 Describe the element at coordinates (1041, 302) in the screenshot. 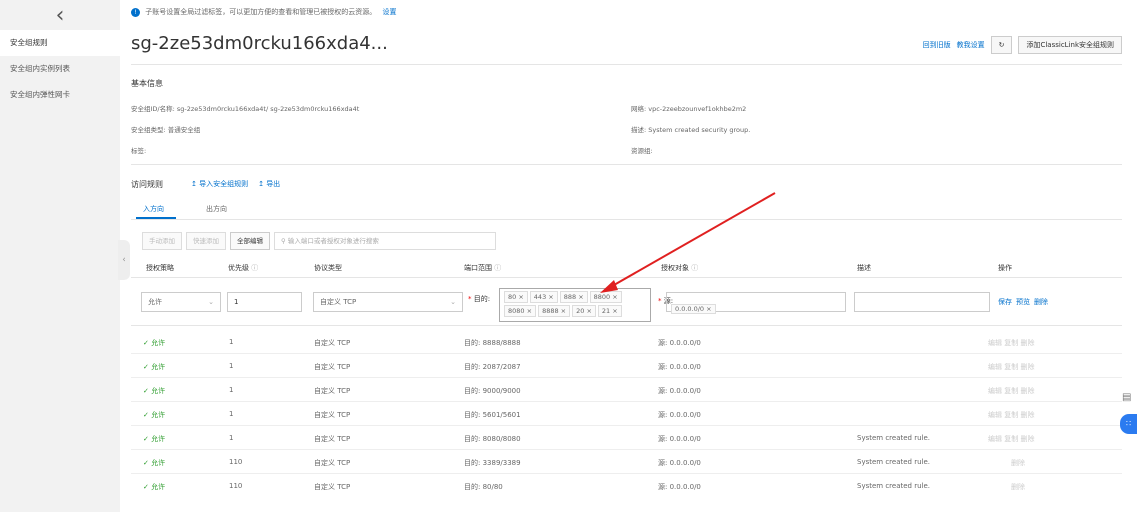

I see `delete-link: 删除` at that location.